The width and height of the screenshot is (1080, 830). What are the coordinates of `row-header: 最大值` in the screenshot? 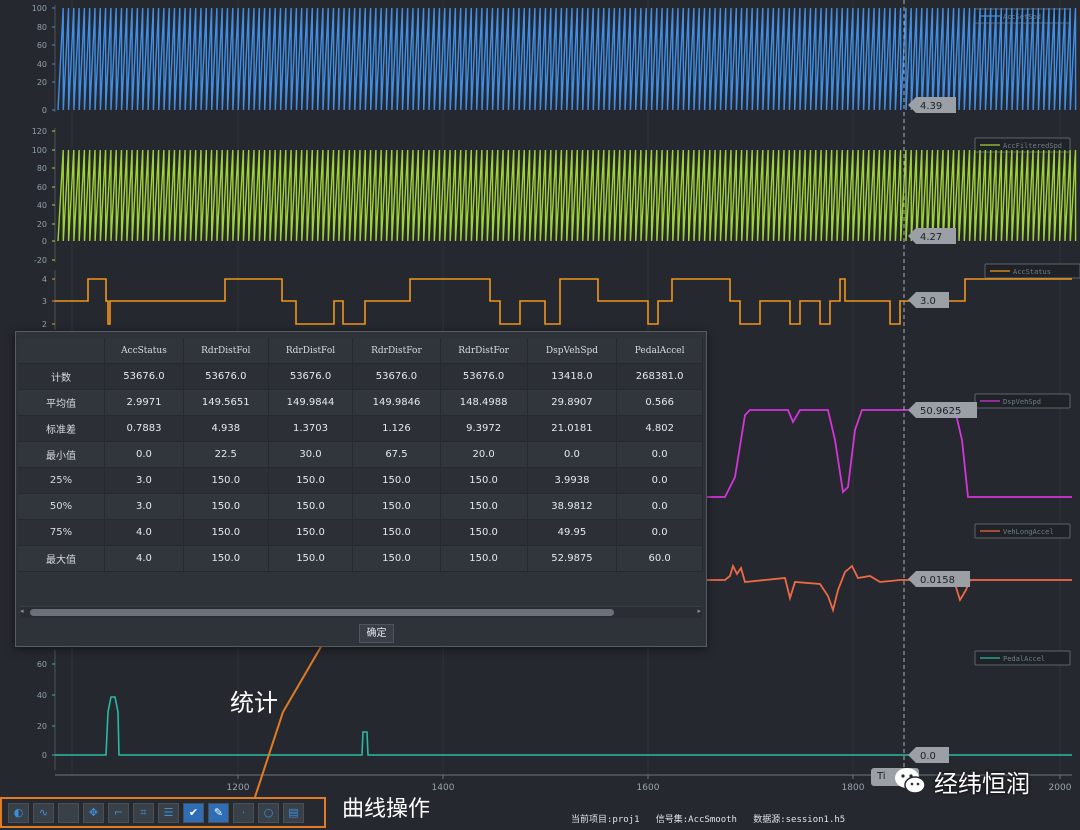 It's located at (61, 558).